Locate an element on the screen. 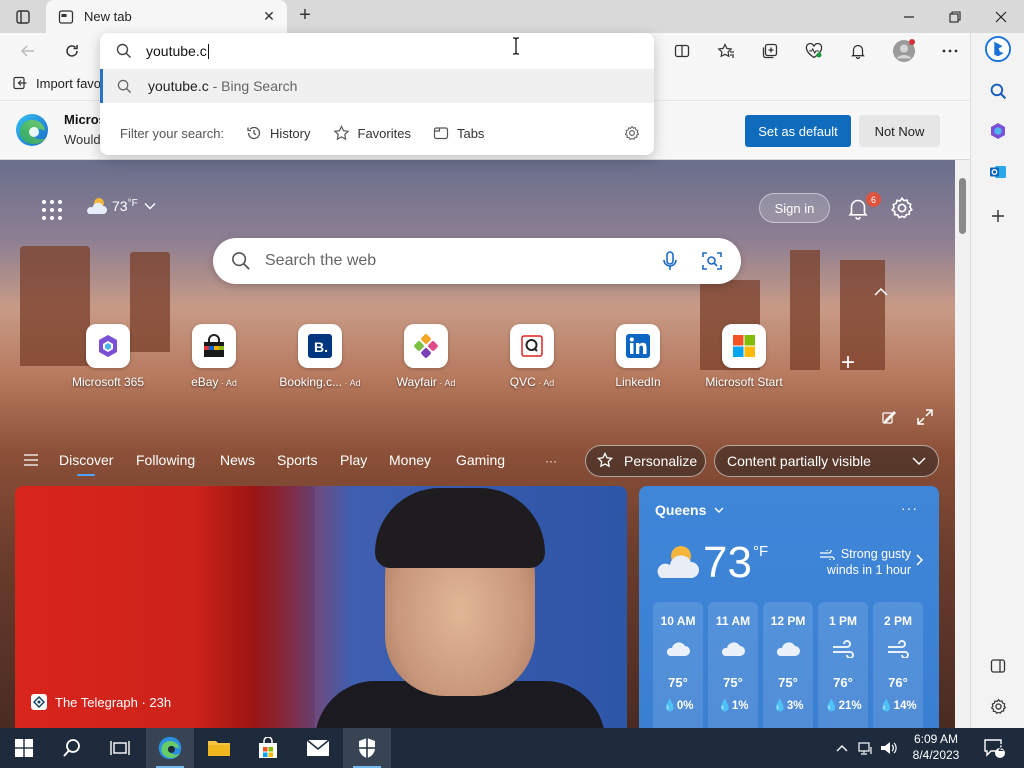 This screenshot has width=1024, height=768. not-now-button: Not Now is located at coordinates (899, 131).